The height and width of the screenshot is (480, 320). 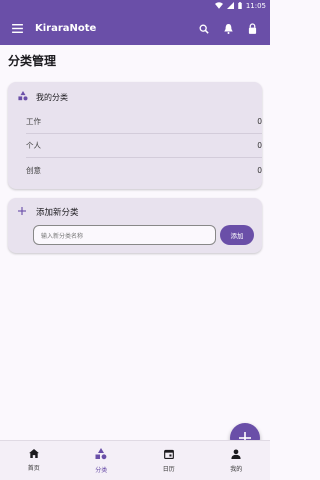 I want to click on nav-item-category: 分类, so click(x=102, y=460).